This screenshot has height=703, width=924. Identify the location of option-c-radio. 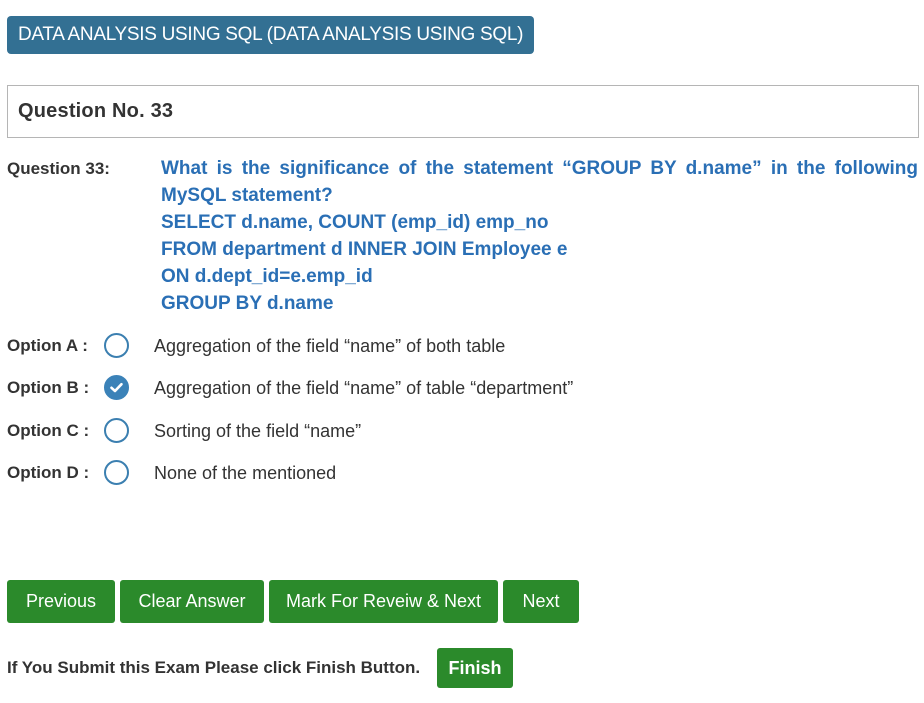
(116, 430).